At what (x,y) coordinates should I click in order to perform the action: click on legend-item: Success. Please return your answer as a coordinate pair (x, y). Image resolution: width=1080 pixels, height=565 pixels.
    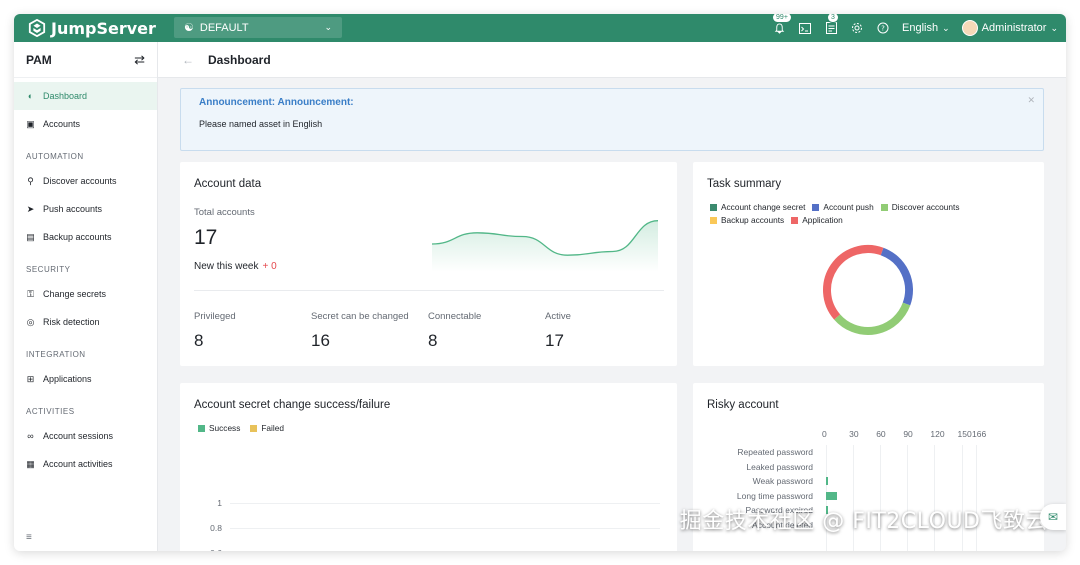
    Looking at the image, I should click on (219, 428).